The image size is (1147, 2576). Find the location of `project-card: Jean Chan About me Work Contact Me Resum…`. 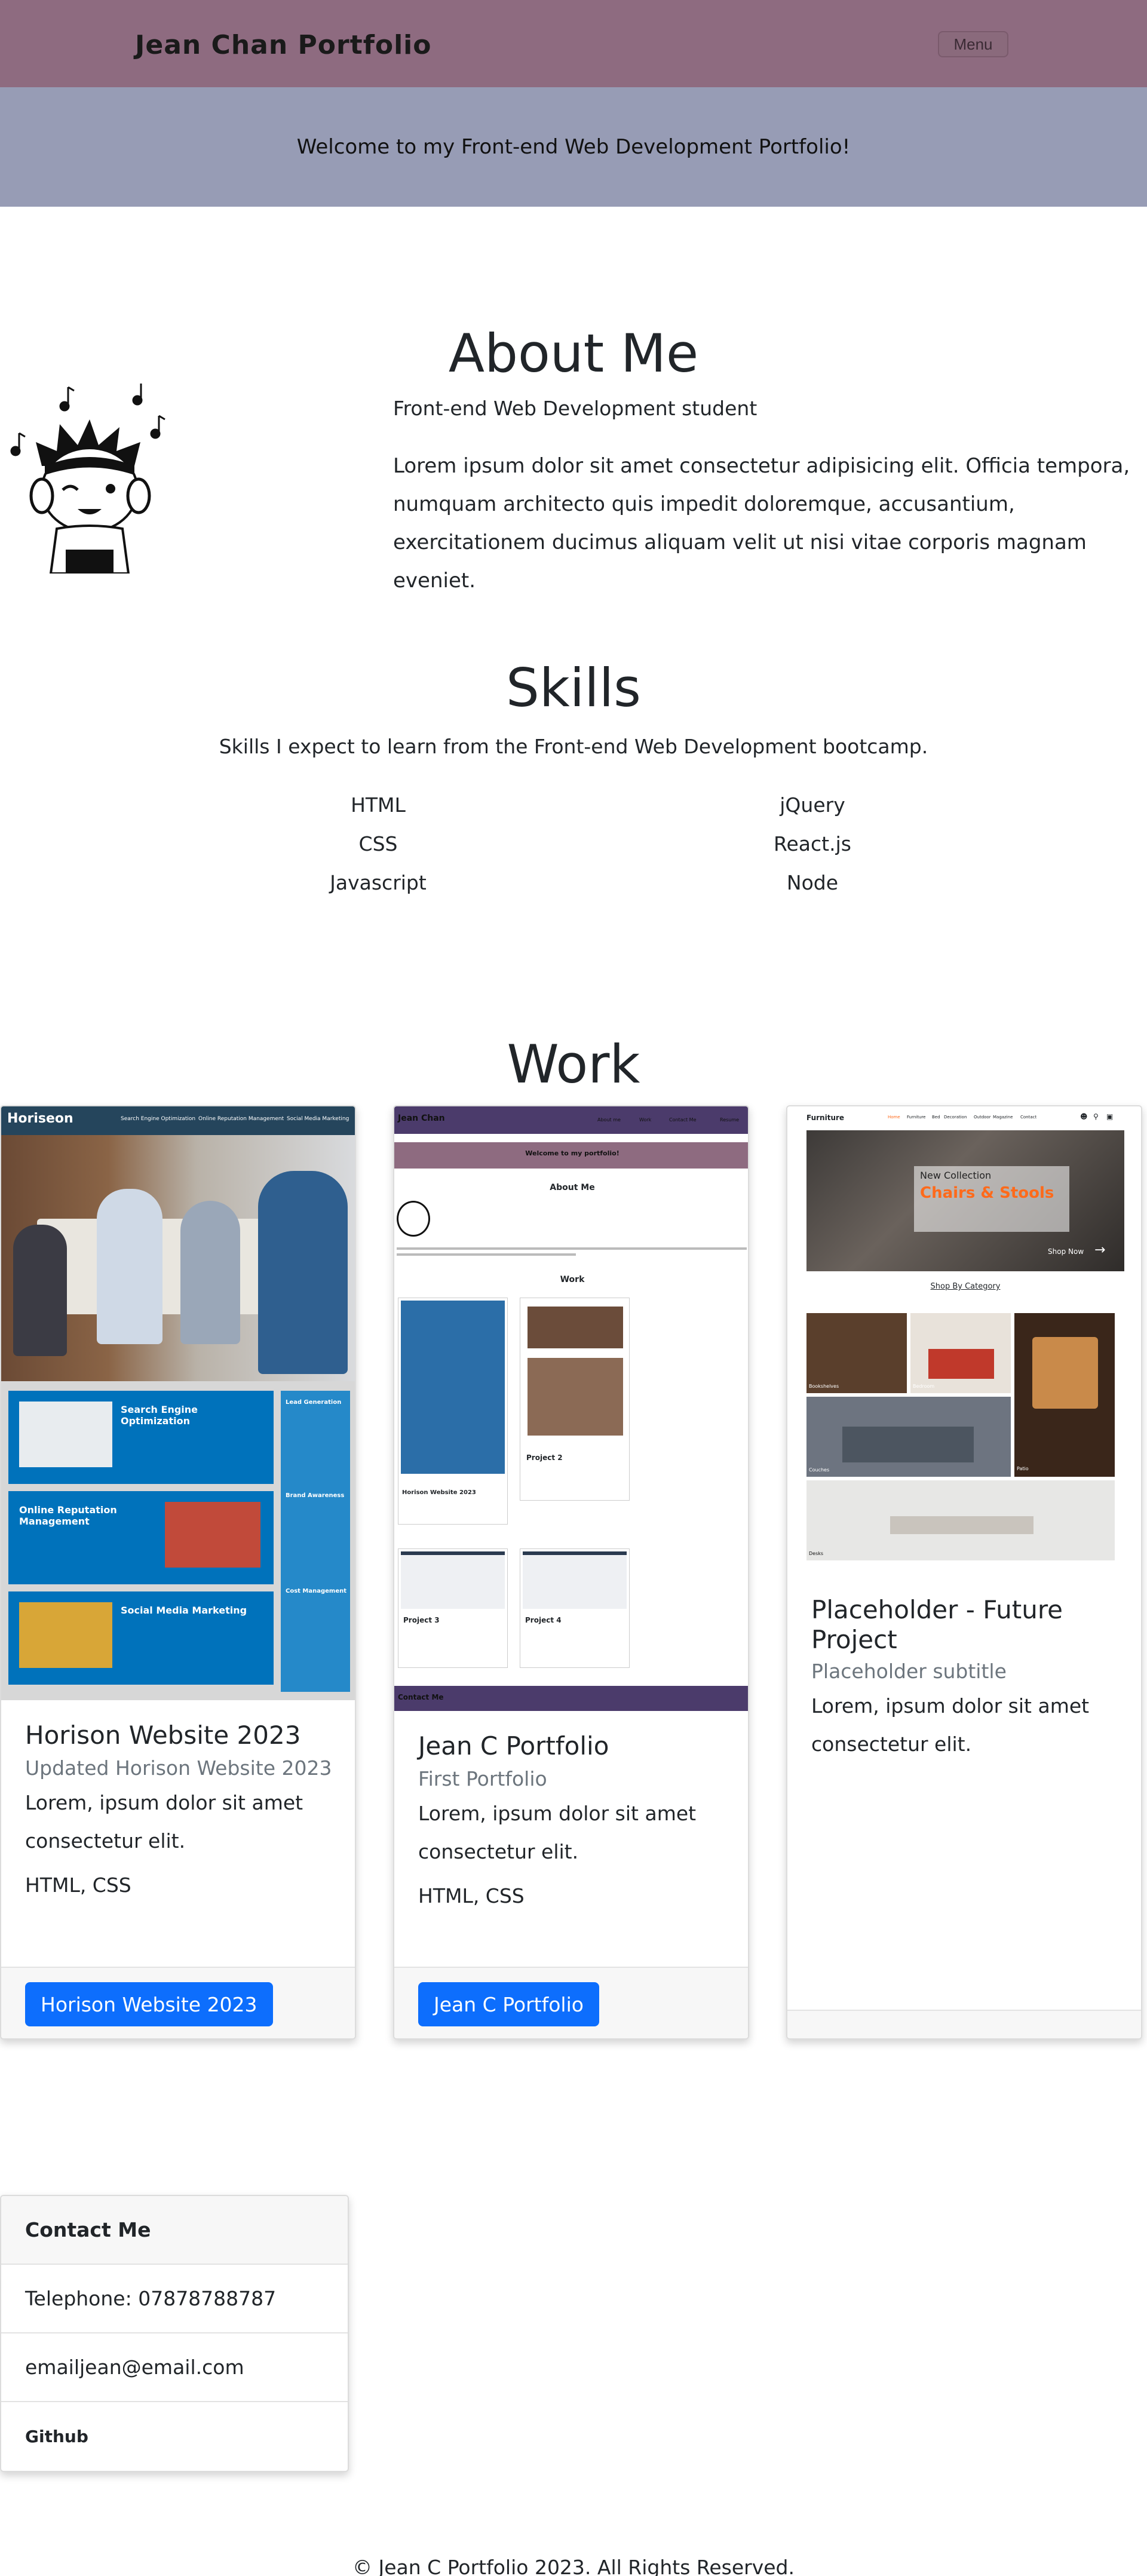

project-card: Jean Chan About me Work Contact Me Resum… is located at coordinates (571, 1572).